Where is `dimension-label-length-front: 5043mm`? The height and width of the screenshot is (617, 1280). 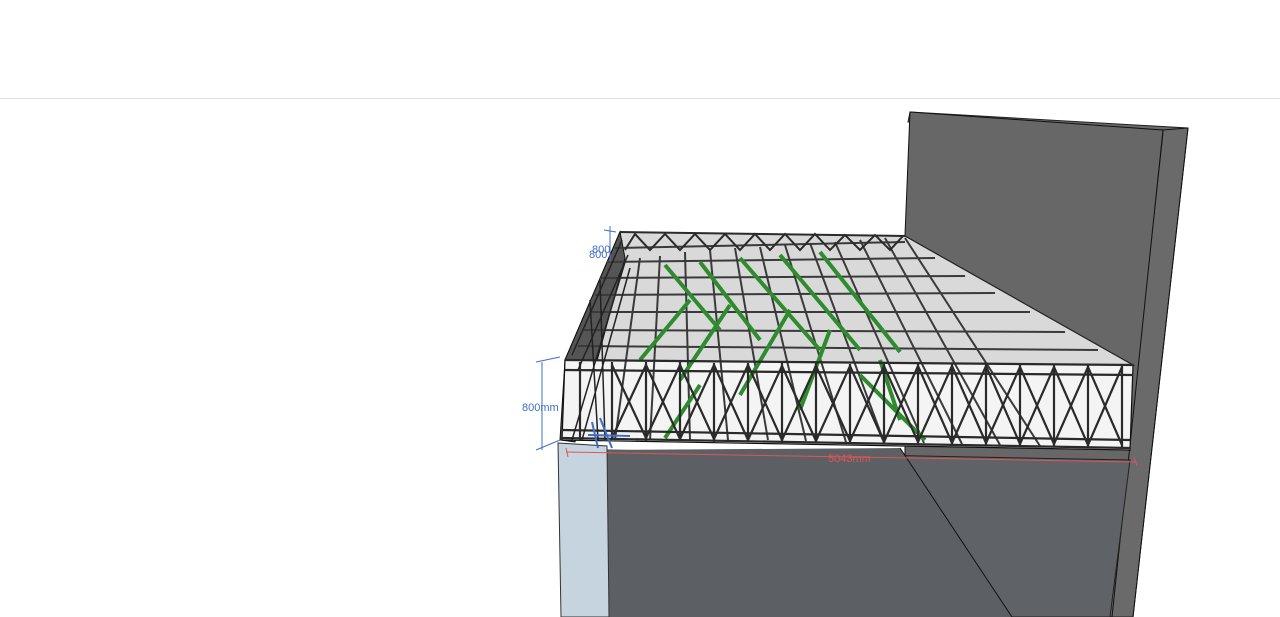
dimension-label-length-front: 5043mm is located at coordinates (849, 459).